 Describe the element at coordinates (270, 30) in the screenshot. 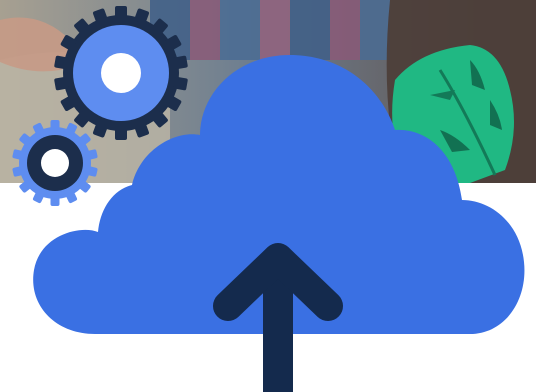

I see `sweater-stripes` at that location.